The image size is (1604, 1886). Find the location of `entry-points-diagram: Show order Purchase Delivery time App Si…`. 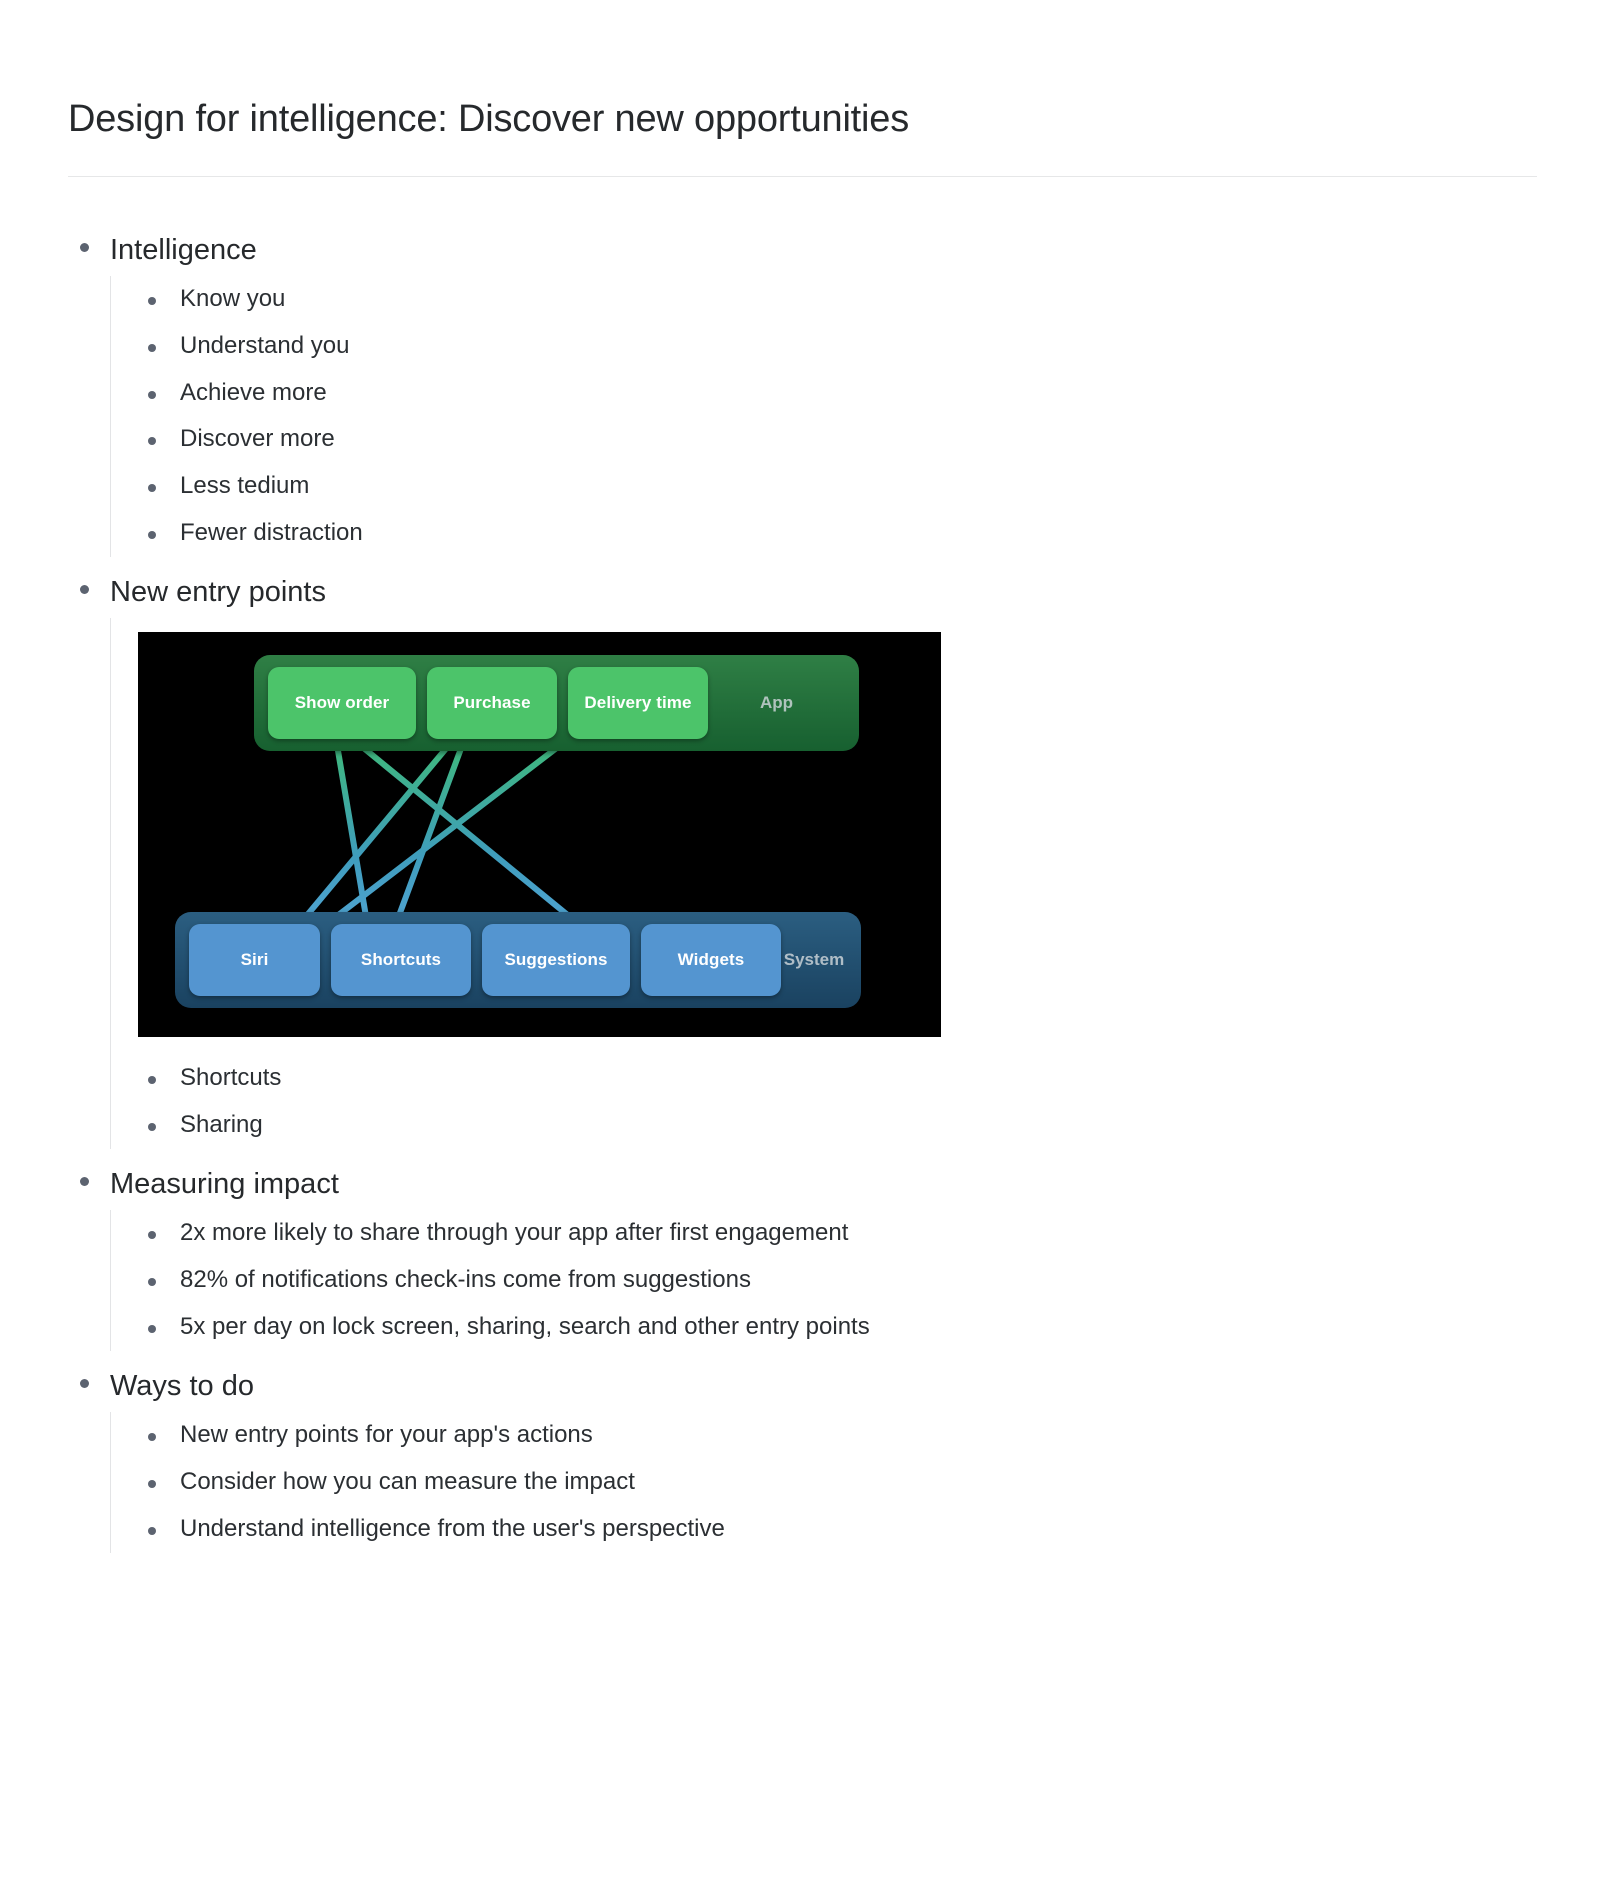

entry-points-diagram: Show order Purchase Delivery time App Si… is located at coordinates (539, 835).